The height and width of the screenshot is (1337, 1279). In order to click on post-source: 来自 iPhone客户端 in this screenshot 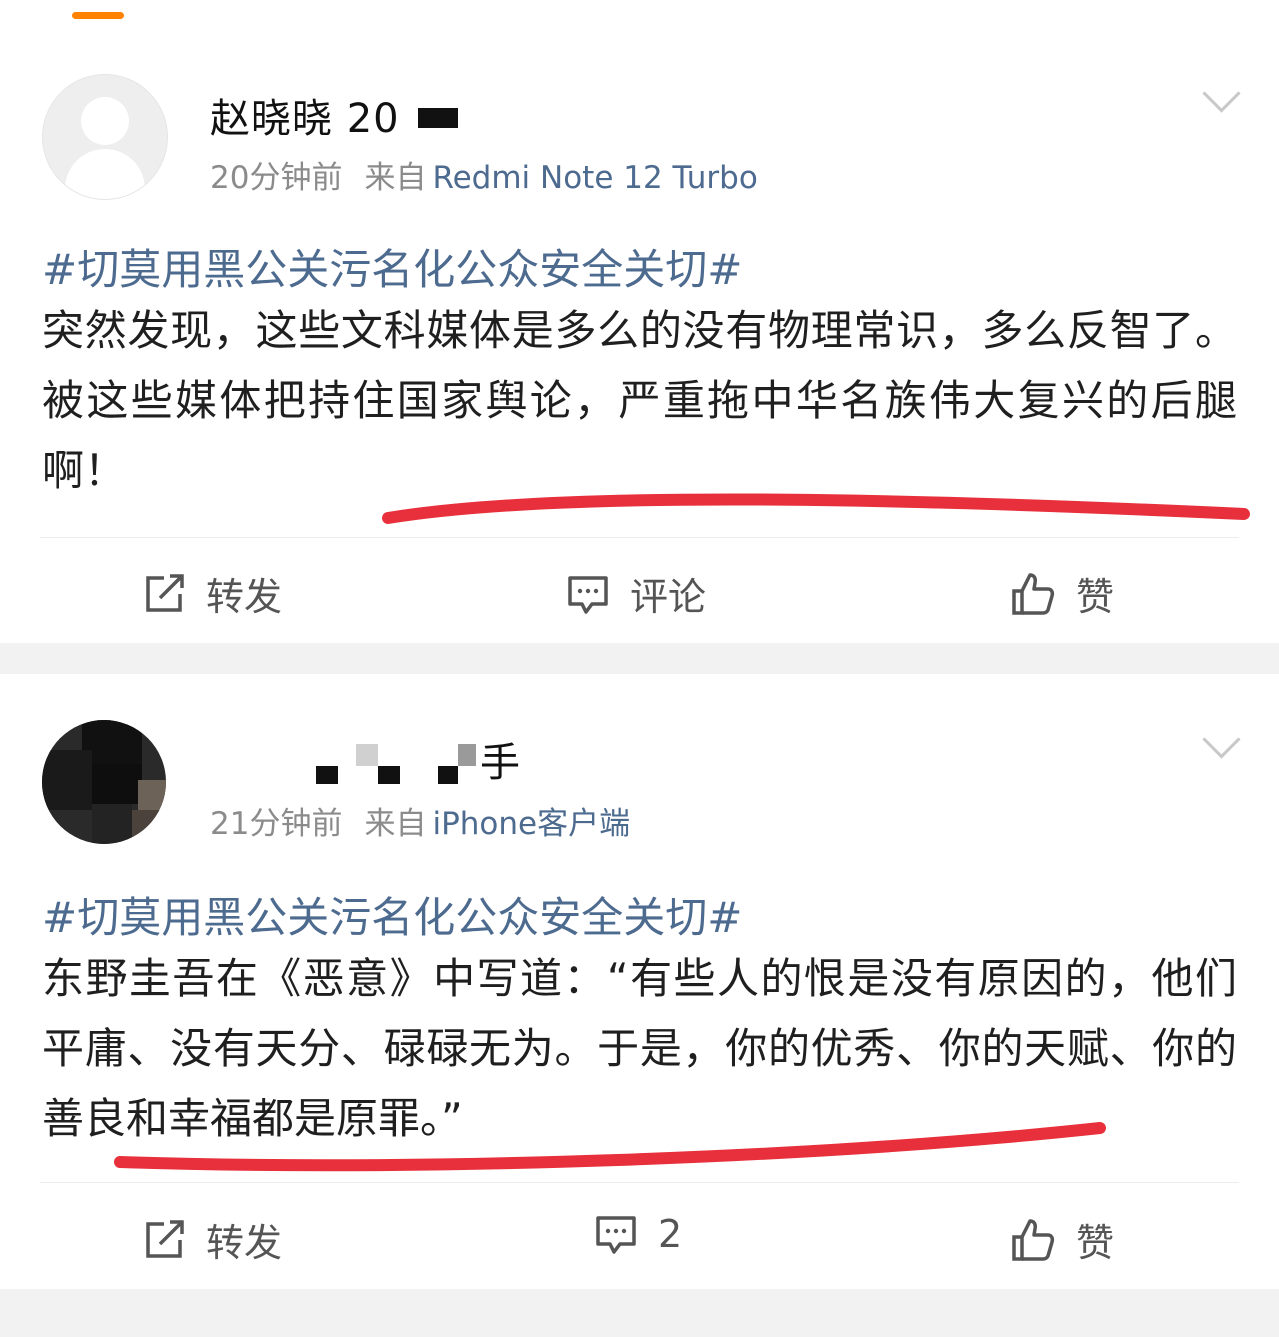, I will do `click(497, 824)`.